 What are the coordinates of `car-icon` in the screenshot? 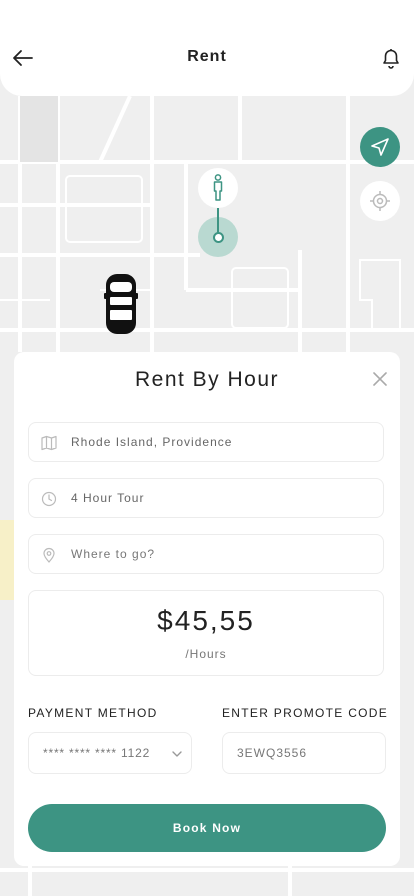 It's located at (121, 304).